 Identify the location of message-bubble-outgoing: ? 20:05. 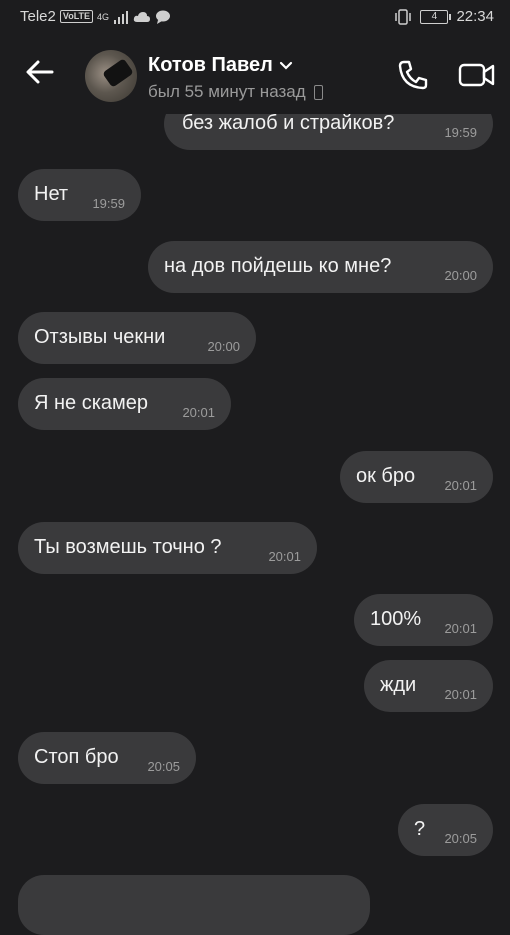
(445, 830).